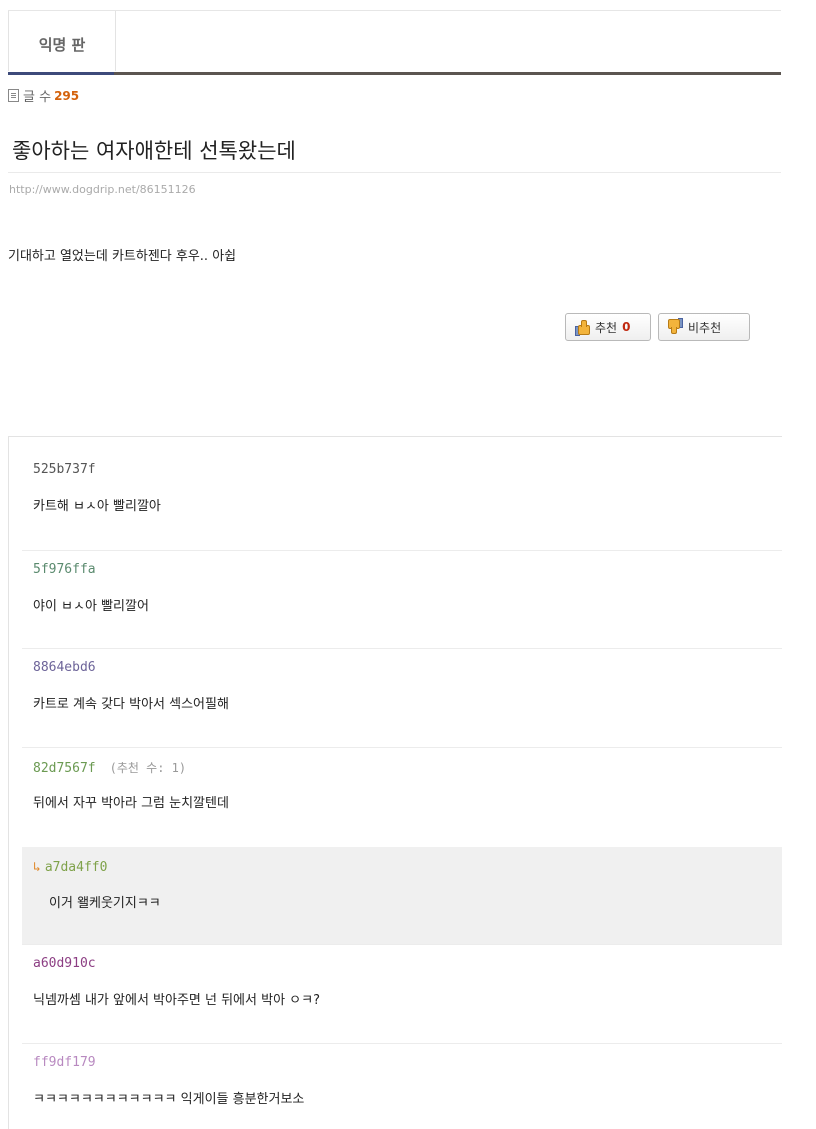  What do you see at coordinates (176, 1000) in the screenshot?
I see `comment-text: 닉넴까셈 내가 앞에서 박아주면 넌 뒤에서 박아 ㅇㅋ?` at bounding box center [176, 1000].